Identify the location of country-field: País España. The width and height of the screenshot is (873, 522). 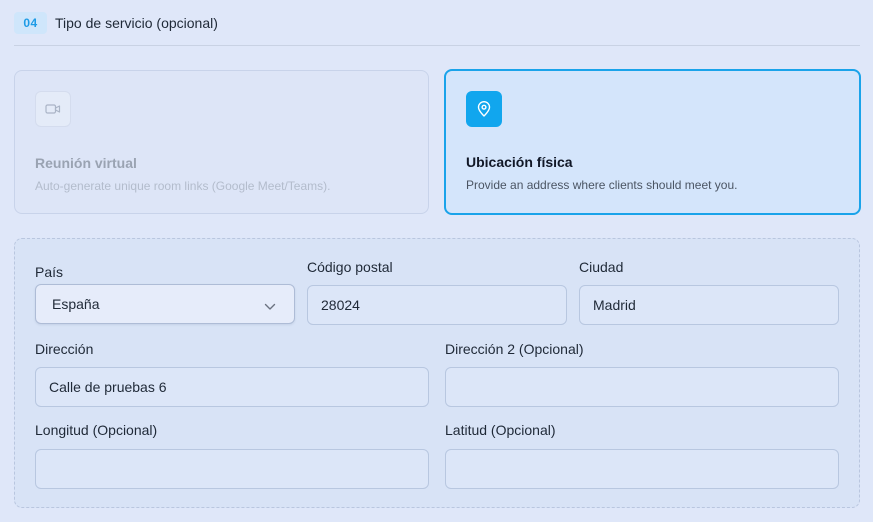
(165, 294).